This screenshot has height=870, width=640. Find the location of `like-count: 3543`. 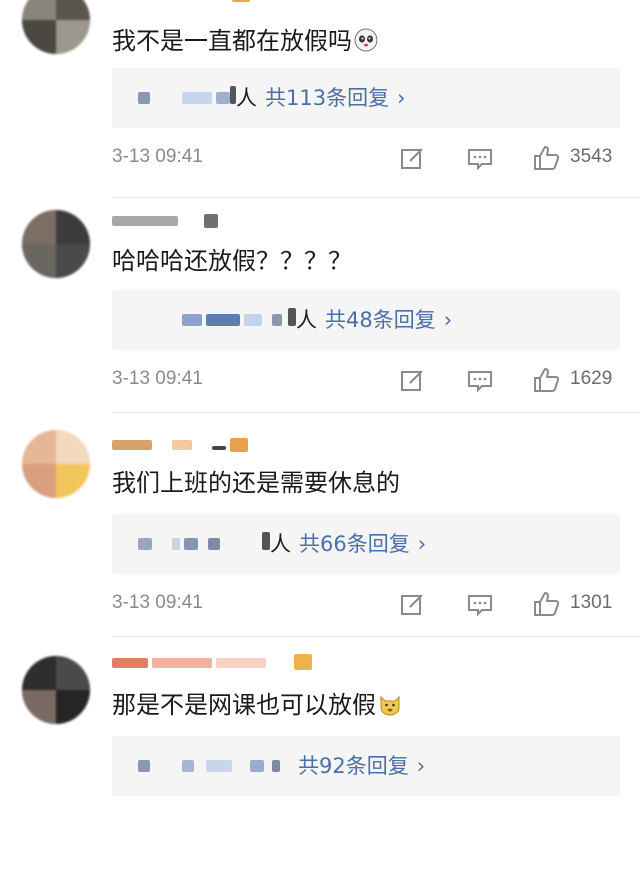

like-count: 3543 is located at coordinates (591, 156).